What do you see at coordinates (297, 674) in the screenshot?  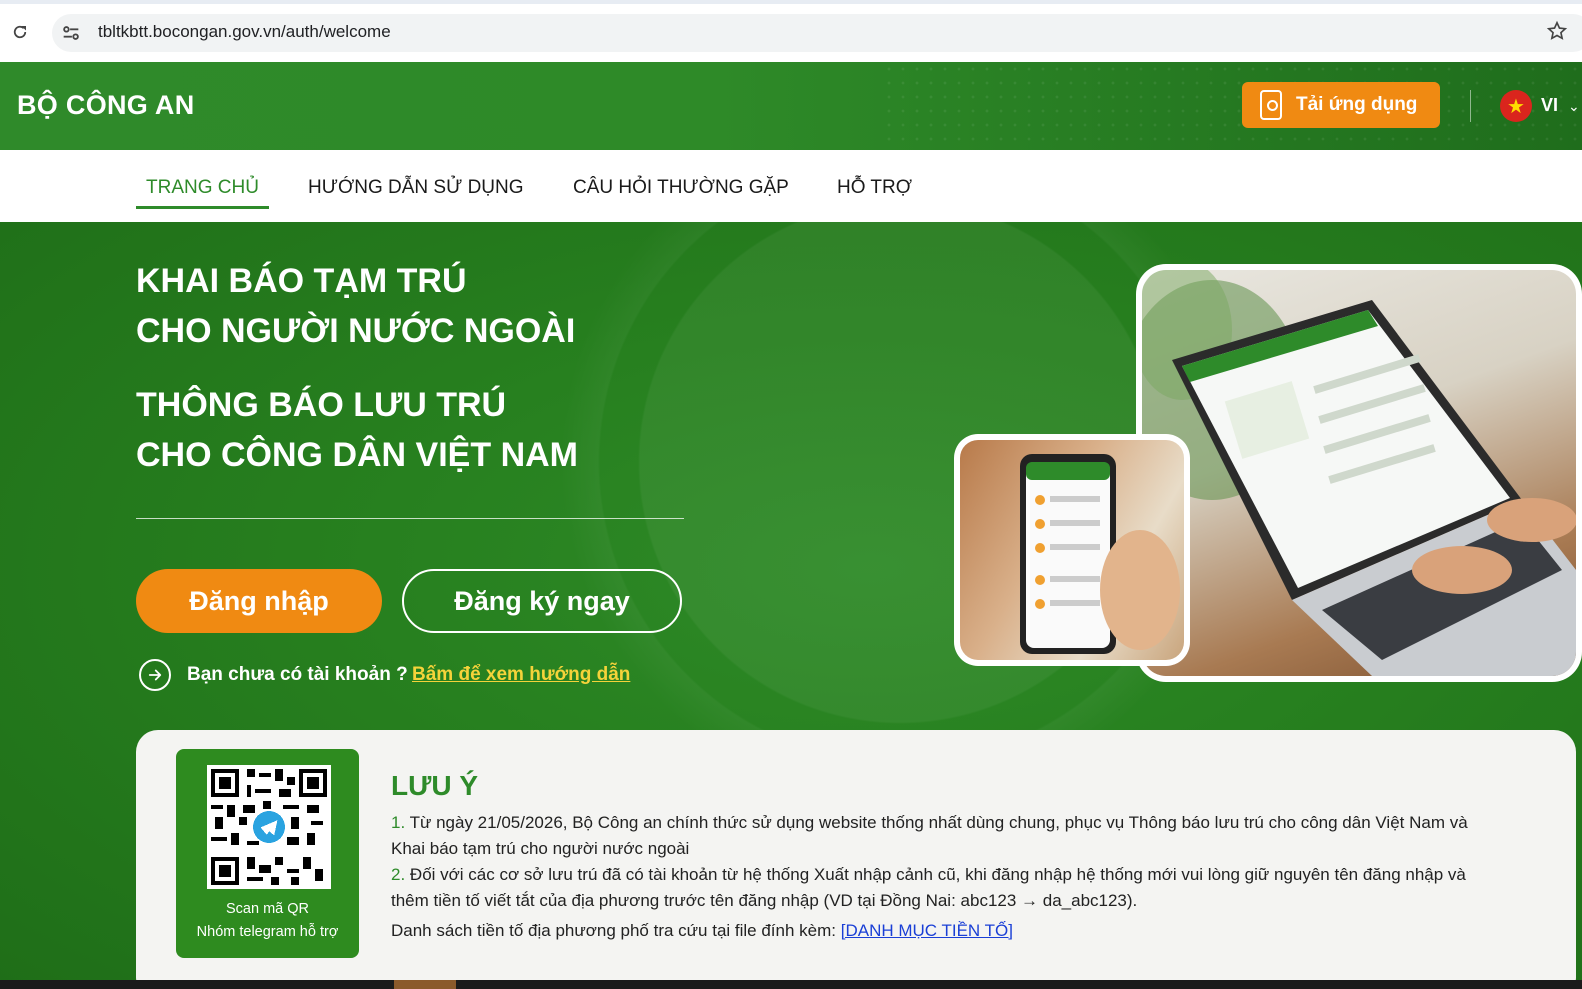 I see `no-account-text: Bạn chưa có tài khoản ?` at bounding box center [297, 674].